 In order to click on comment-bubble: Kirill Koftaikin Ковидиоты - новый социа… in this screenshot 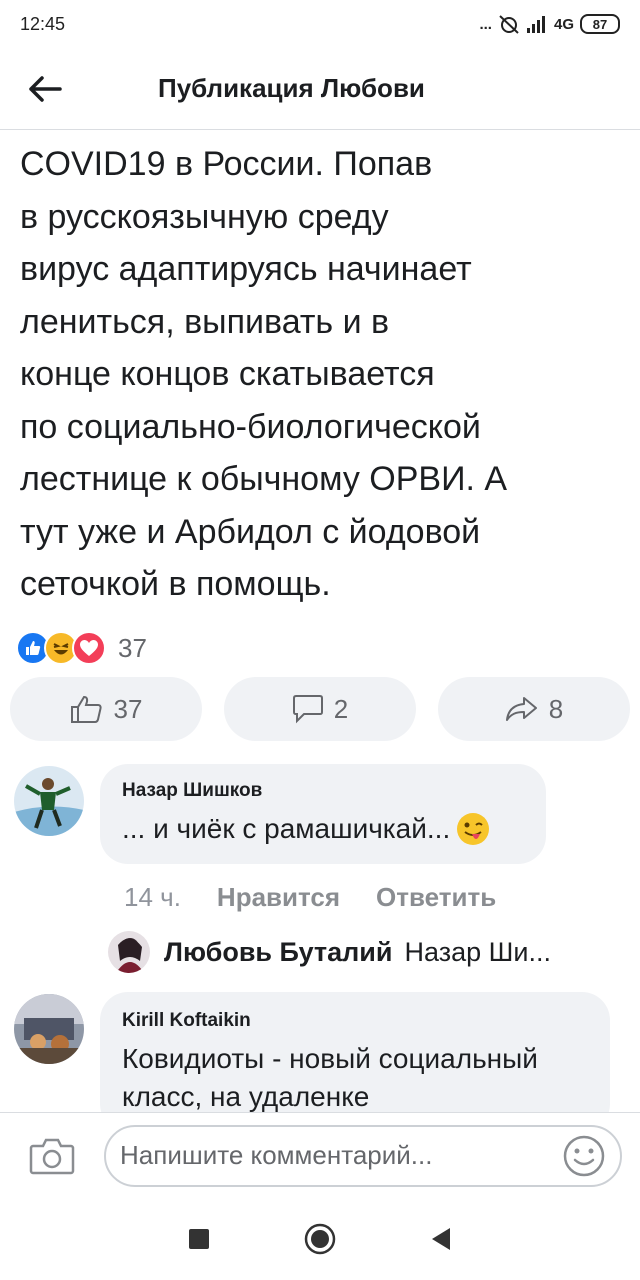, I will do `click(355, 1052)`.